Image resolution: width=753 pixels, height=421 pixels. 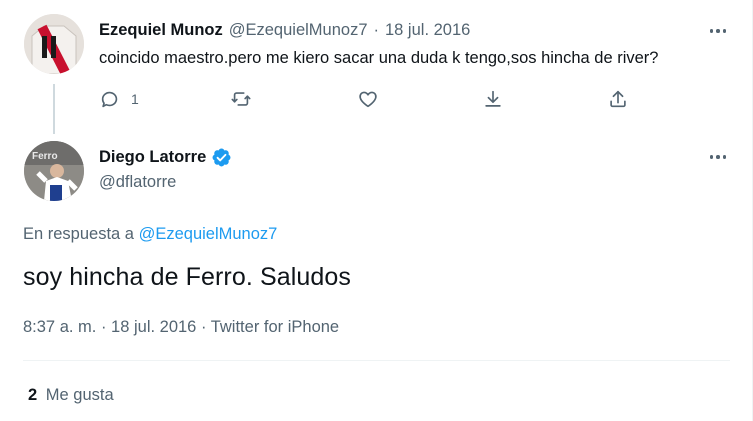 I want to click on likes-label: Me gusta, so click(x=79, y=395).